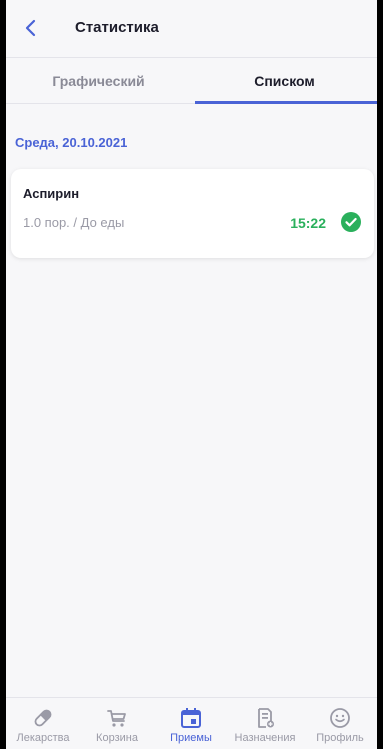 The width and height of the screenshot is (383, 749). I want to click on nav-label-profile: Профиль, so click(340, 738).